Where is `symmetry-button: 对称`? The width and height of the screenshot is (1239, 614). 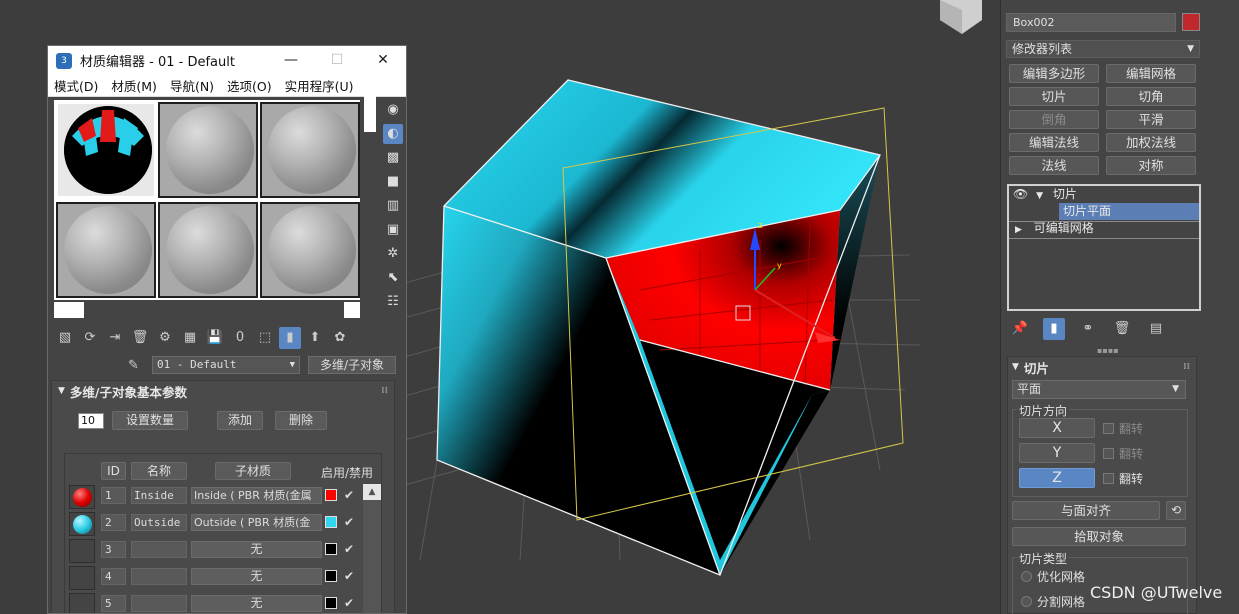
symmetry-button: 对称 is located at coordinates (1151, 165).